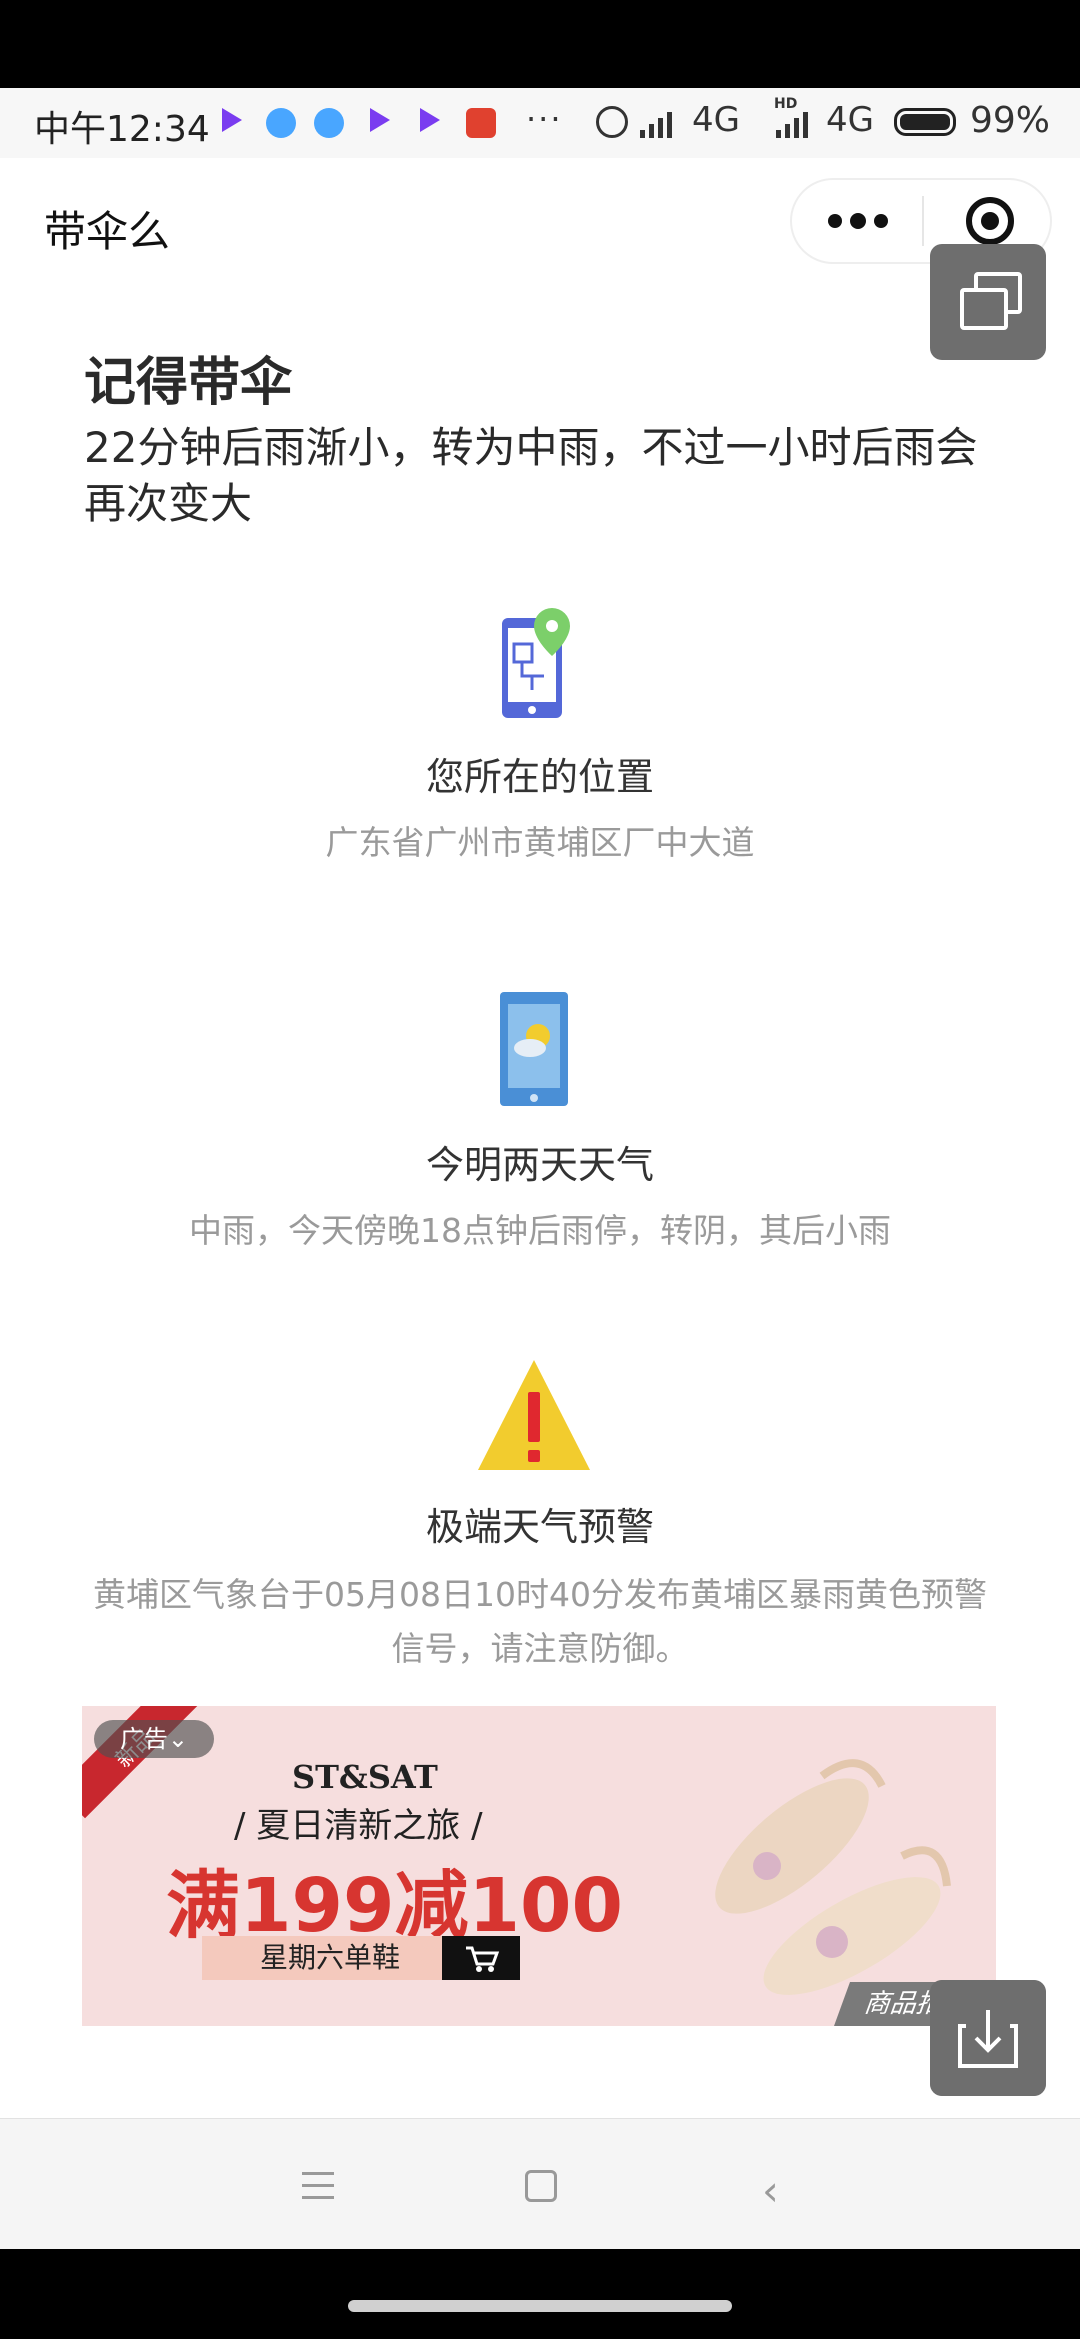  Describe the element at coordinates (481, 123) in the screenshot. I see `notification-app-icon` at that location.